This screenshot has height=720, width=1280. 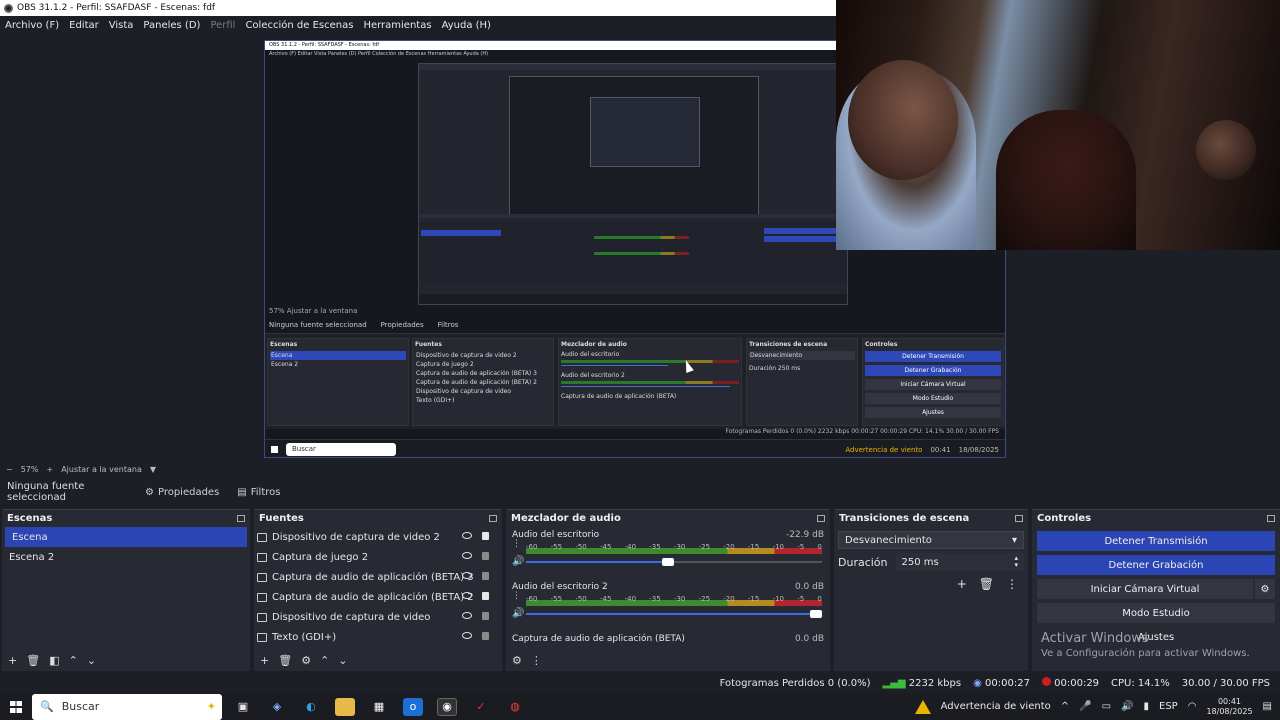 What do you see at coordinates (378, 537) in the screenshot?
I see `source-item: Dispositivo de captura de video 2` at bounding box center [378, 537].